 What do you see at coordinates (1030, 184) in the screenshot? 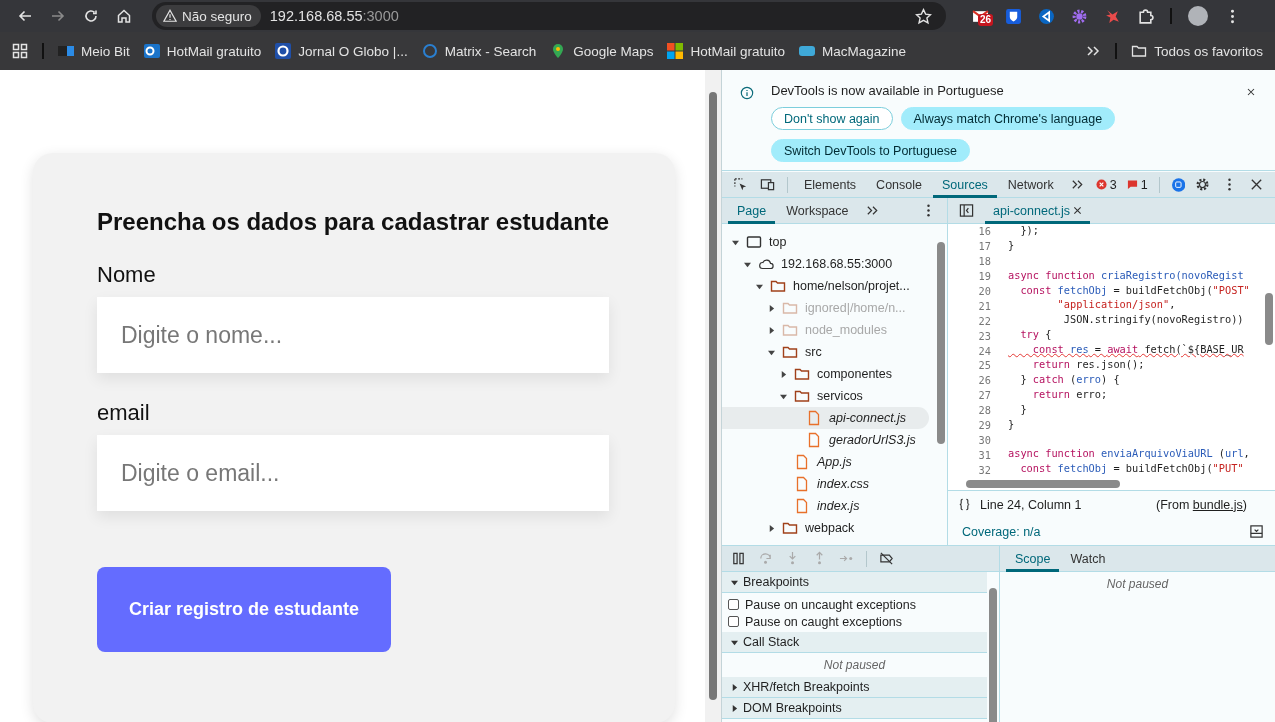
I see `devtools-tab: Network` at bounding box center [1030, 184].